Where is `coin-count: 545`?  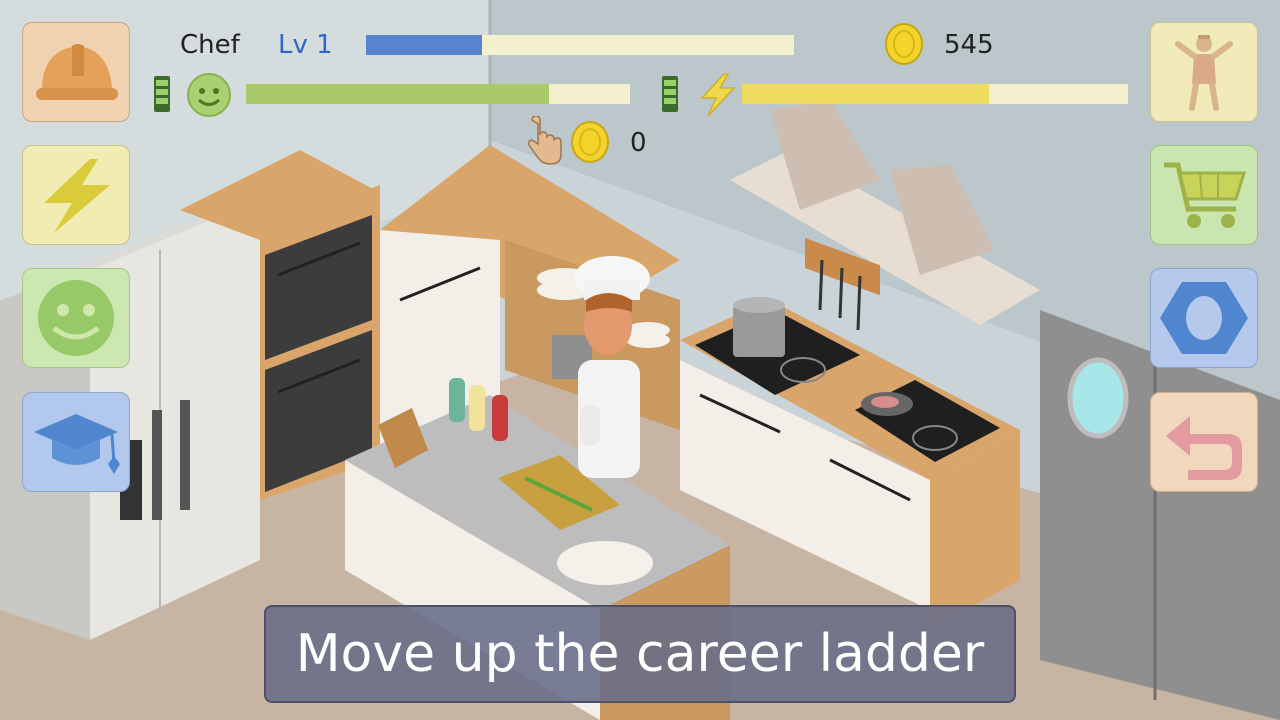
coin-count: 545 is located at coordinates (969, 45).